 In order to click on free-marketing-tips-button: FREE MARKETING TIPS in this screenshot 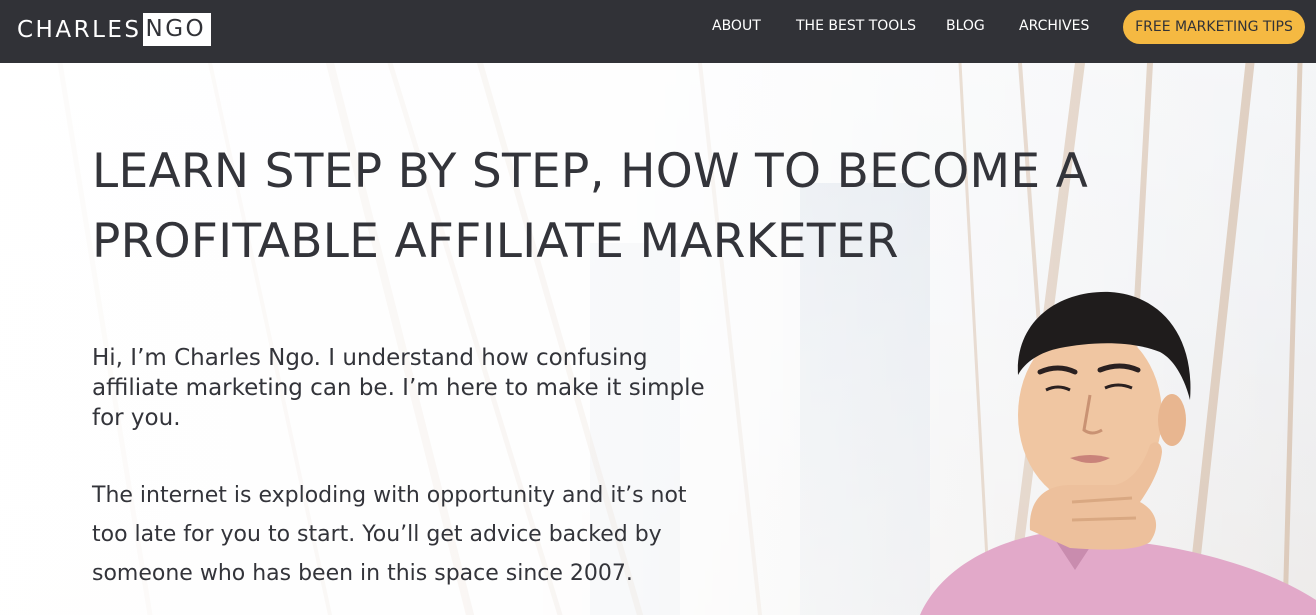, I will do `click(1214, 27)`.